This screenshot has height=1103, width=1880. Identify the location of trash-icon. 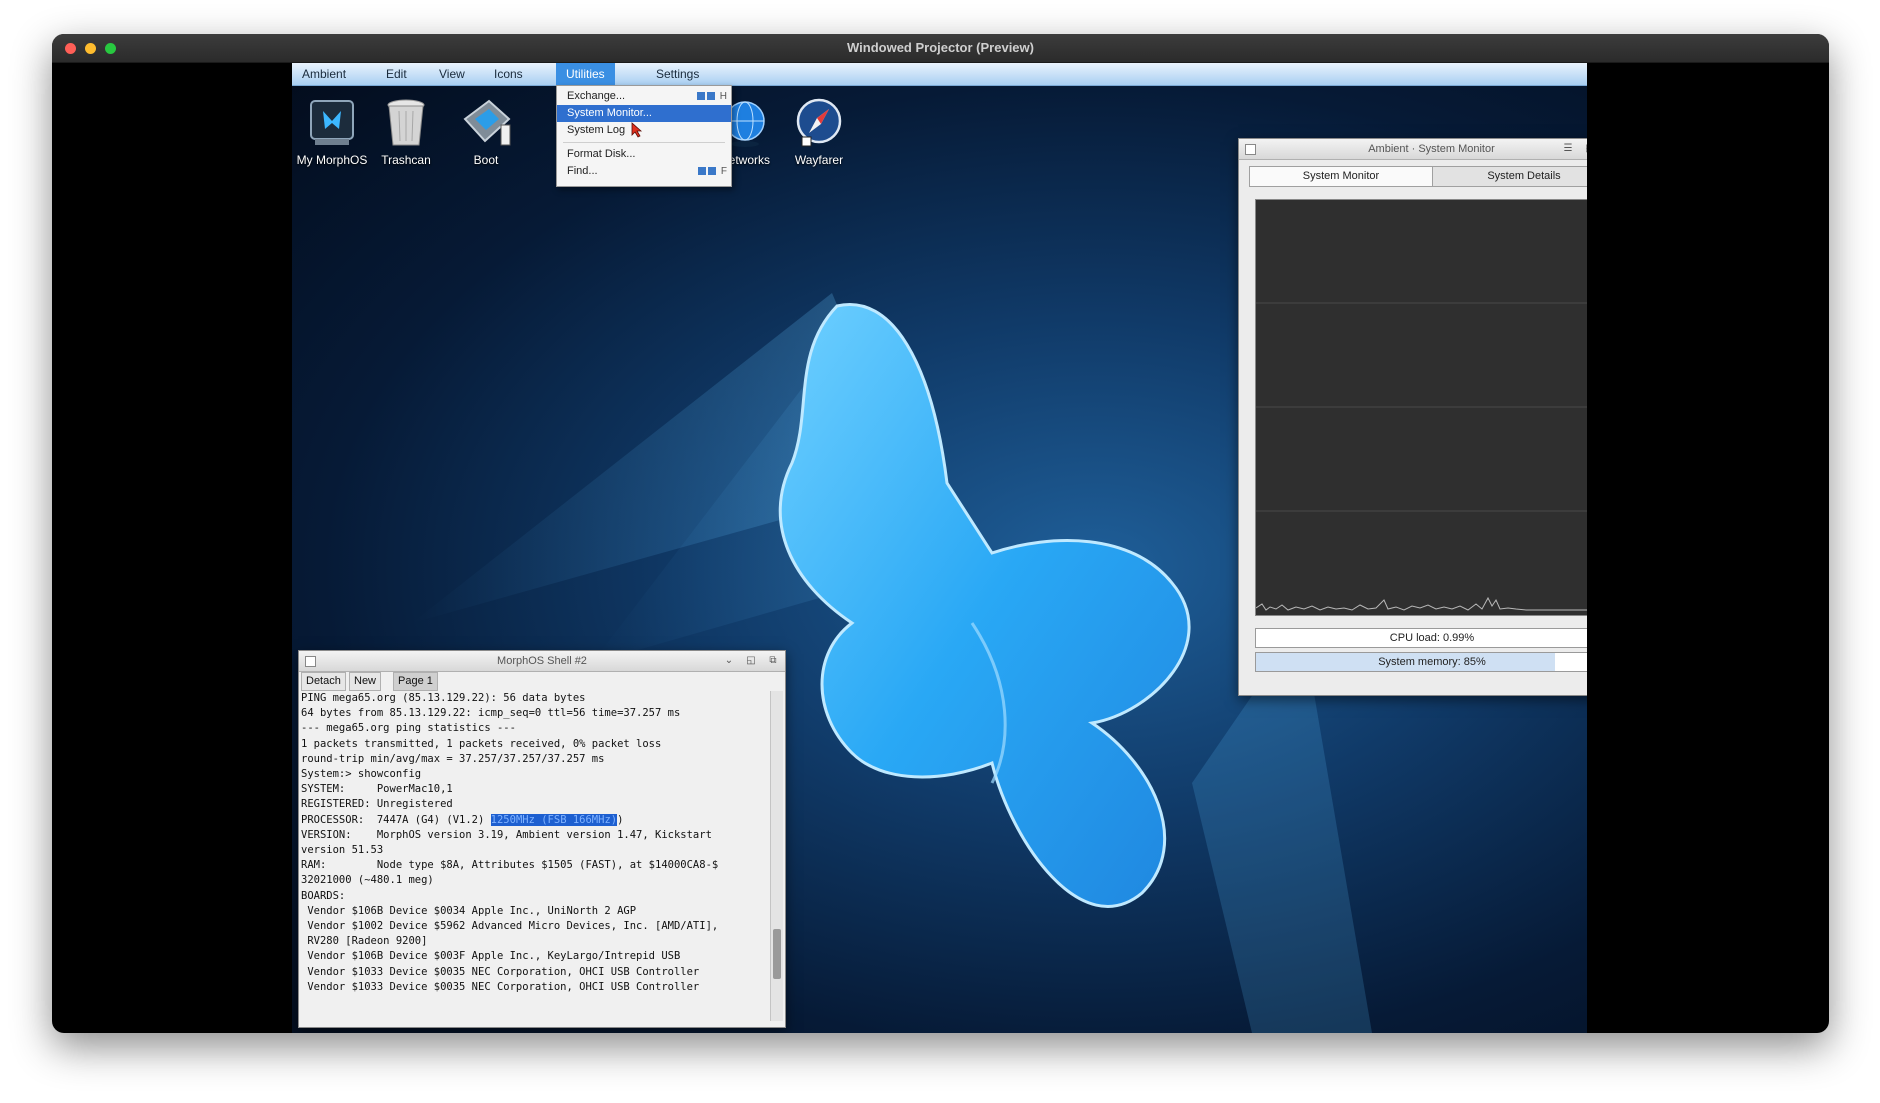
(406, 122).